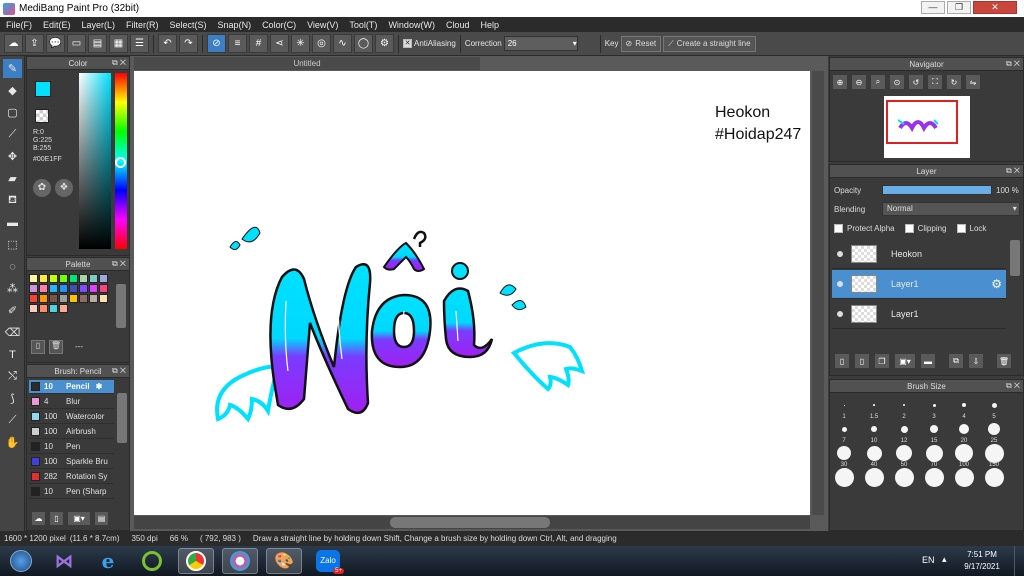 The image size is (1024, 576). I want to click on canvas-horizontal-scrollbar, so click(472, 522).